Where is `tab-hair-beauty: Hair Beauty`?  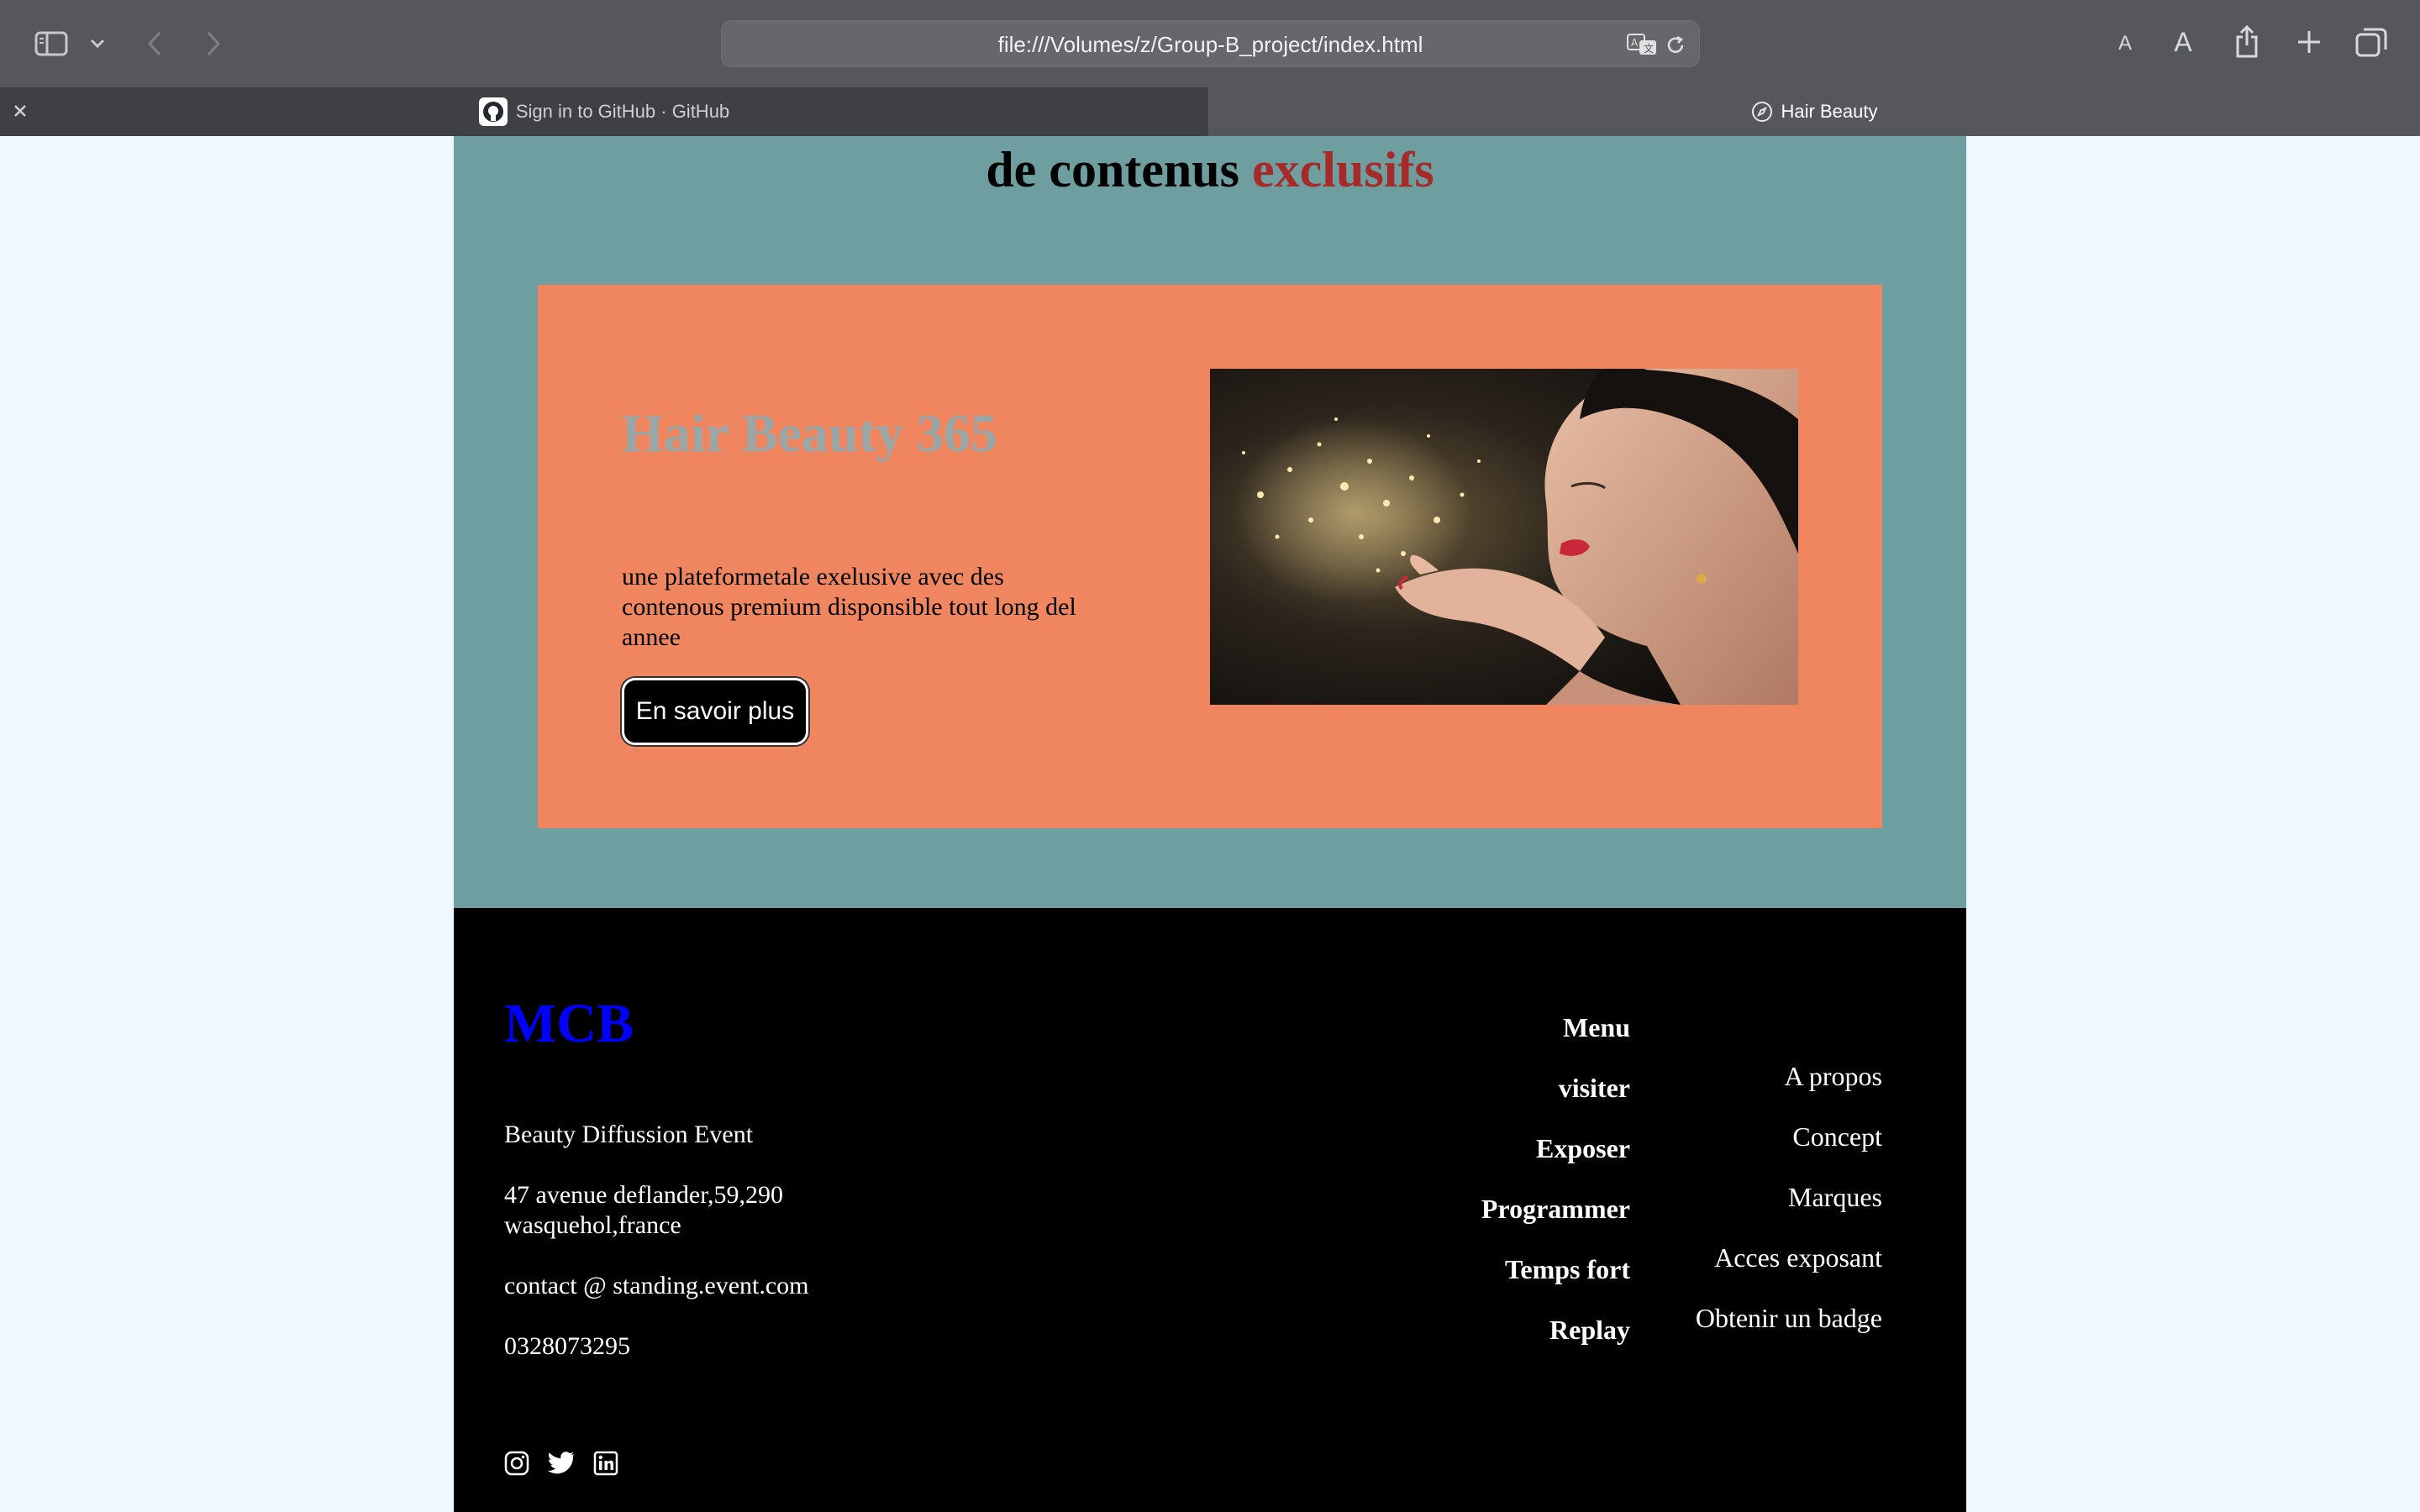
tab-hair-beauty: Hair Beauty is located at coordinates (1814, 111).